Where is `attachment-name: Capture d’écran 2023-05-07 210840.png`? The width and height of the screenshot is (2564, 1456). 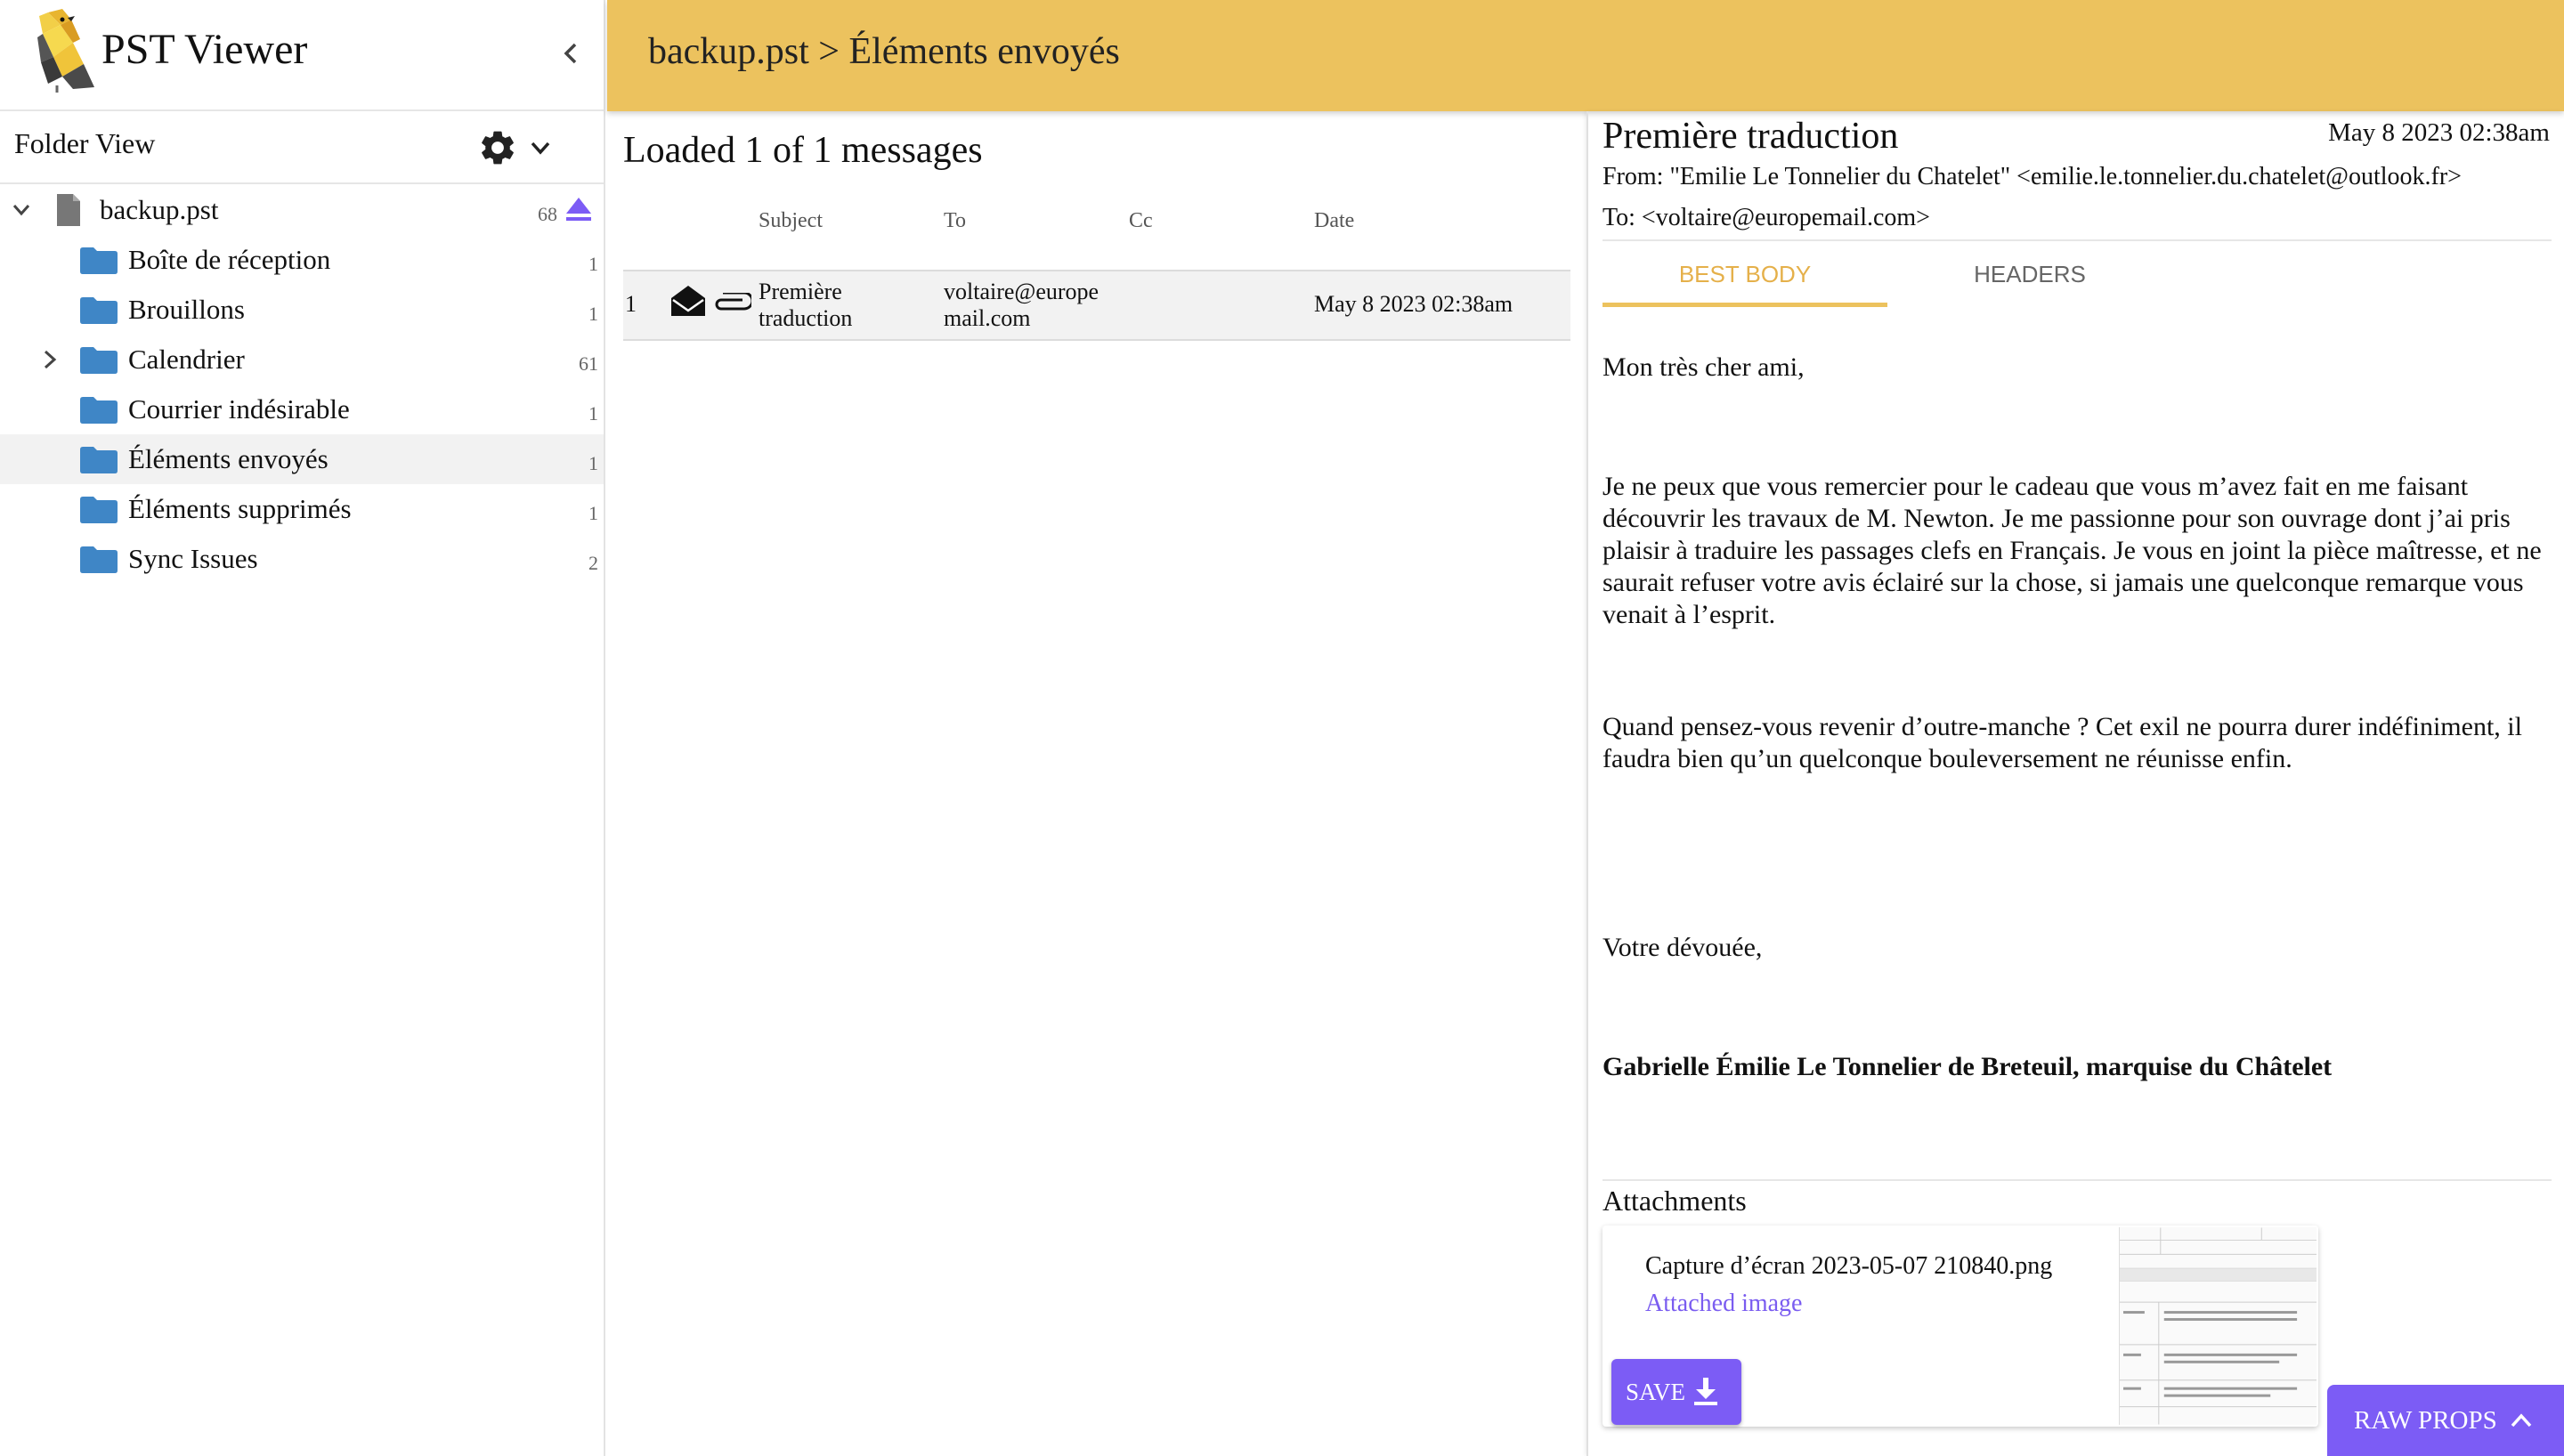
attachment-name: Capture d’écran 2023-05-07 210840.png is located at coordinates (1849, 1266).